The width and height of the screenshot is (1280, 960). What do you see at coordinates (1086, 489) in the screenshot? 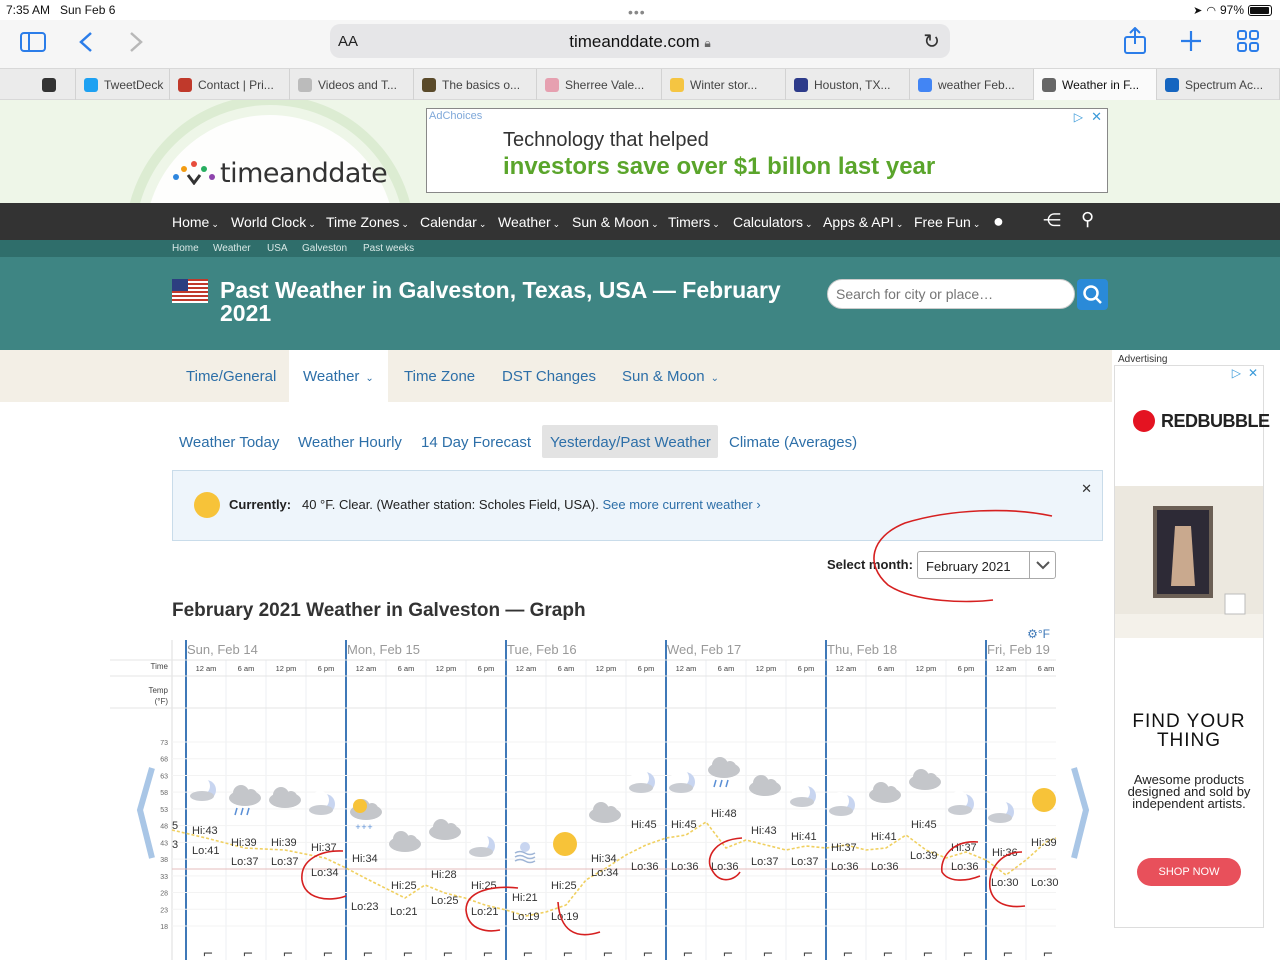
I see `close-icon: ✕` at bounding box center [1086, 489].